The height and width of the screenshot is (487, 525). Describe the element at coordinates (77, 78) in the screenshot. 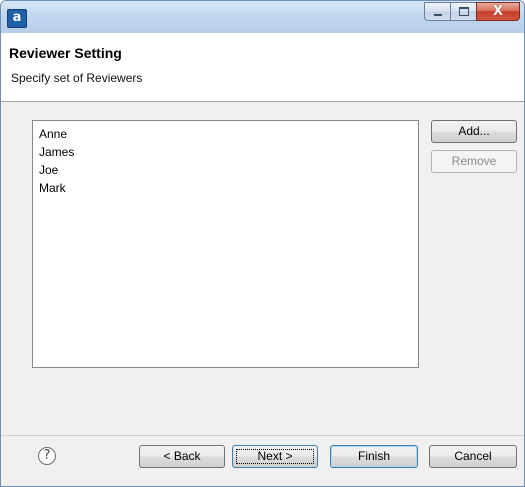

I see `page-subtitle: Specify set of Reviewers` at that location.